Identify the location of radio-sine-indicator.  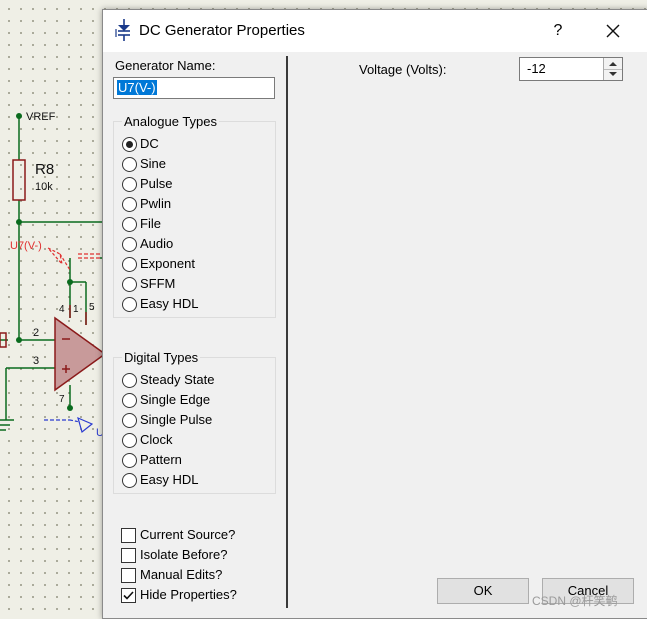
(129, 164).